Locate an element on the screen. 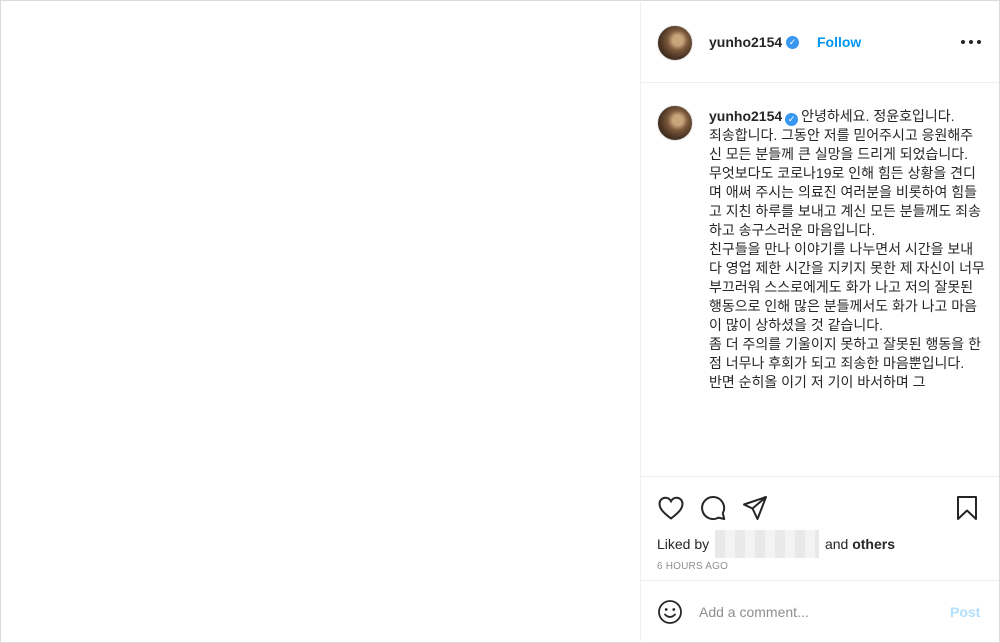 This screenshot has width=1000, height=643. avatar is located at coordinates (675, 43).